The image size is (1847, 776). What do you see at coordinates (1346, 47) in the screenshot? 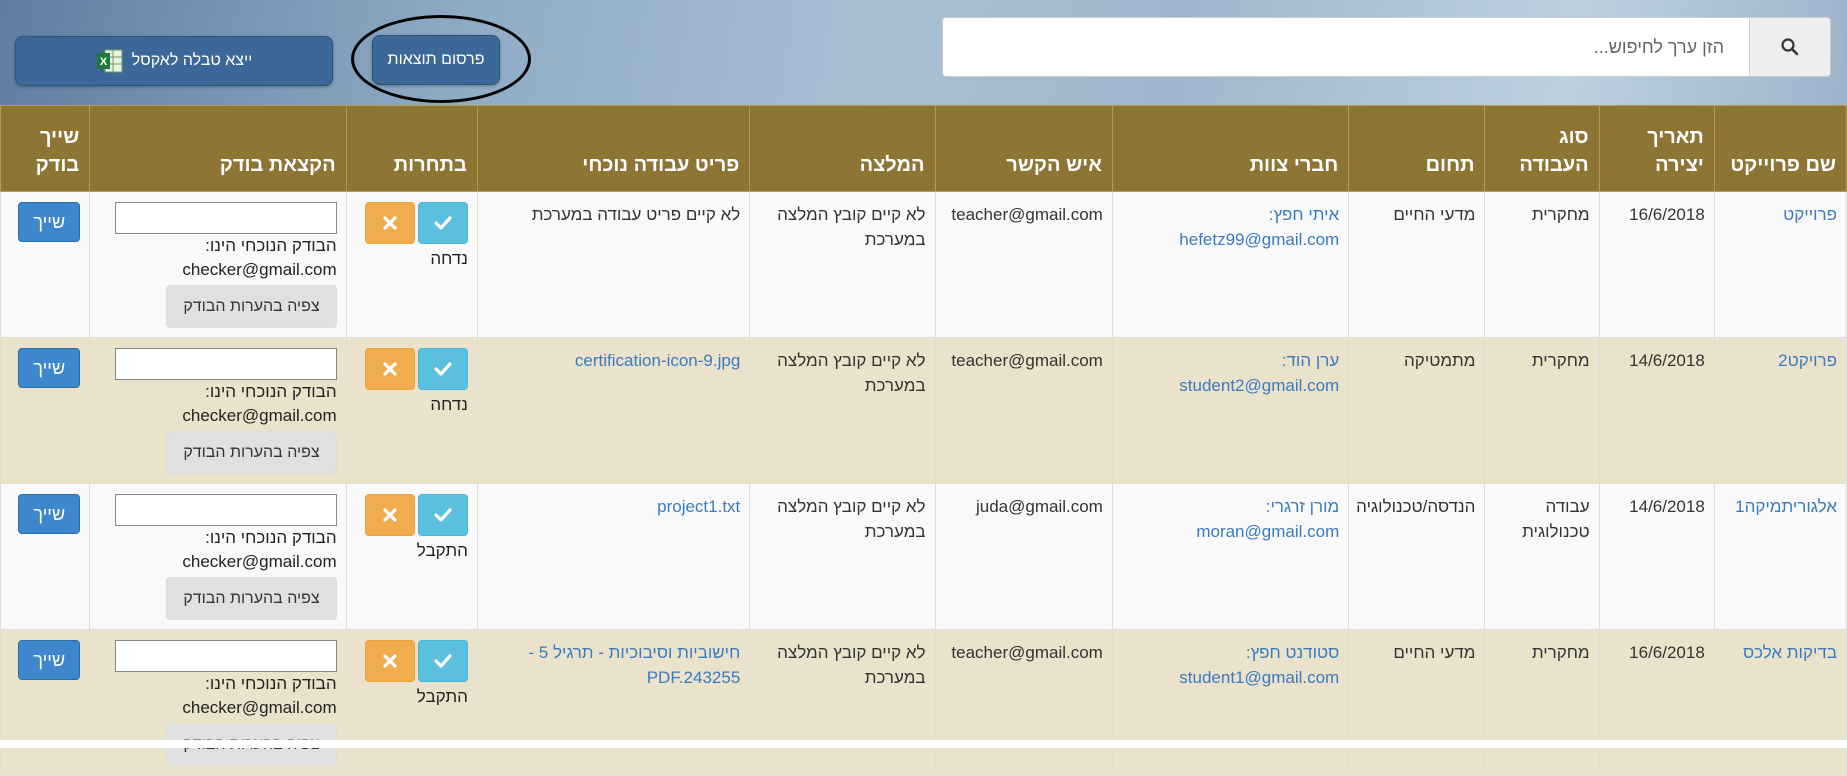
I see `search-input` at bounding box center [1346, 47].